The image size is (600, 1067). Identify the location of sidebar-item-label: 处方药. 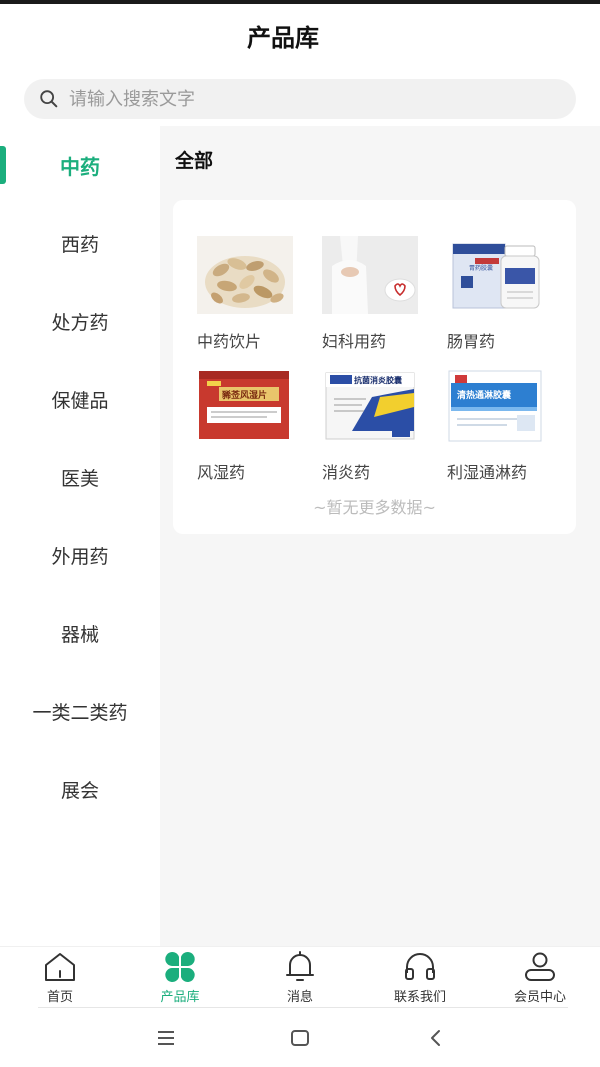
(80, 322).